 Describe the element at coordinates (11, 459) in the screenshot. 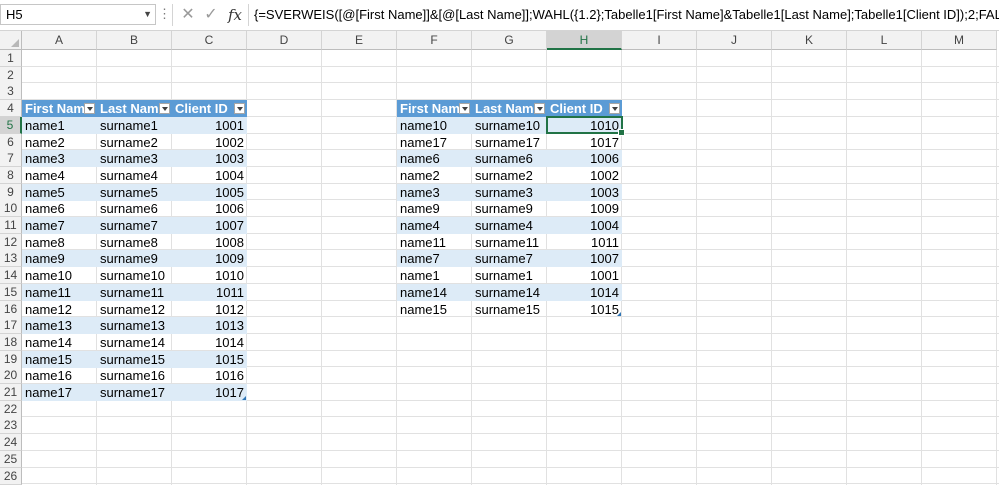

I see `row-header-25: 25` at that location.